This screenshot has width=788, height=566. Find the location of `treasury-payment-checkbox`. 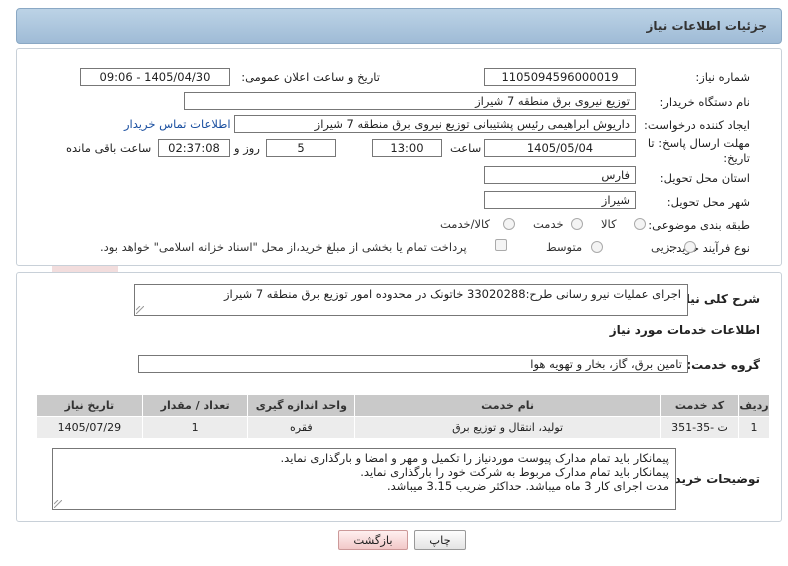

treasury-payment-checkbox is located at coordinates (501, 245).